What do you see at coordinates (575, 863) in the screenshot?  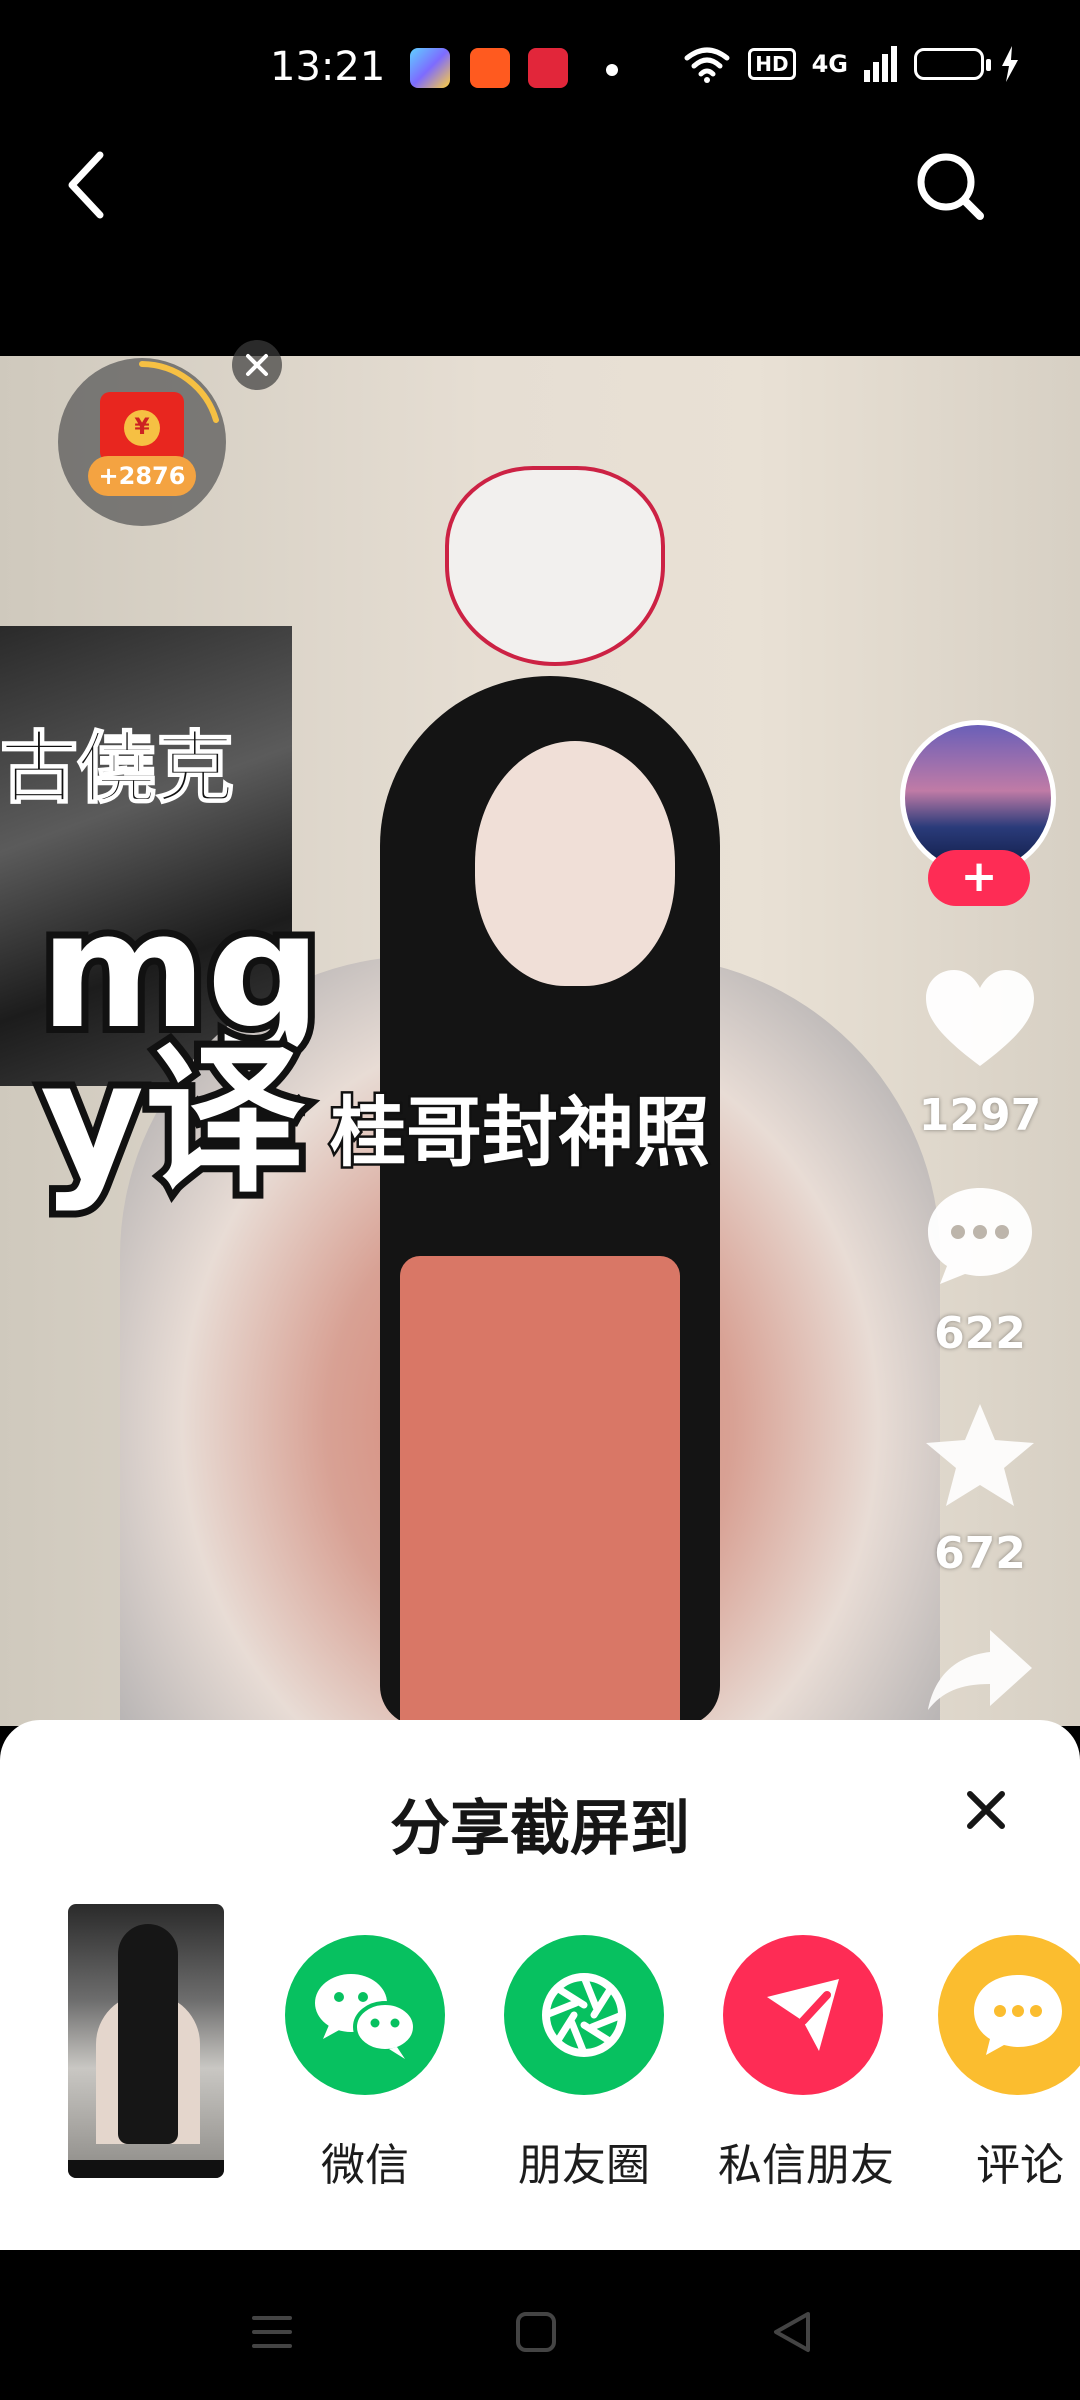 I see `video-subject-face` at bounding box center [575, 863].